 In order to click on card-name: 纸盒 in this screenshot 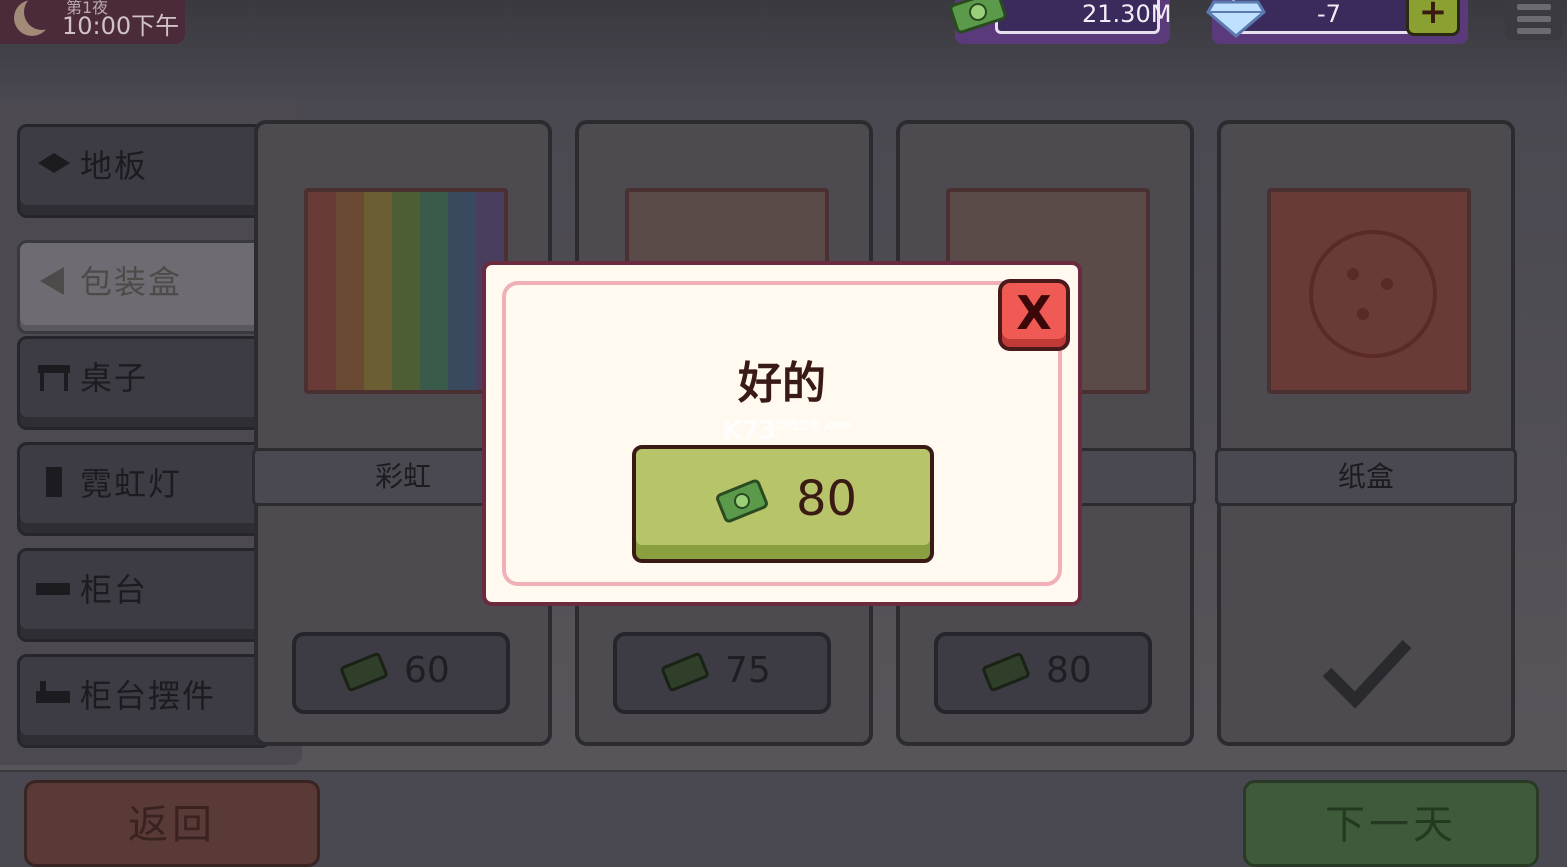, I will do `click(1366, 477)`.